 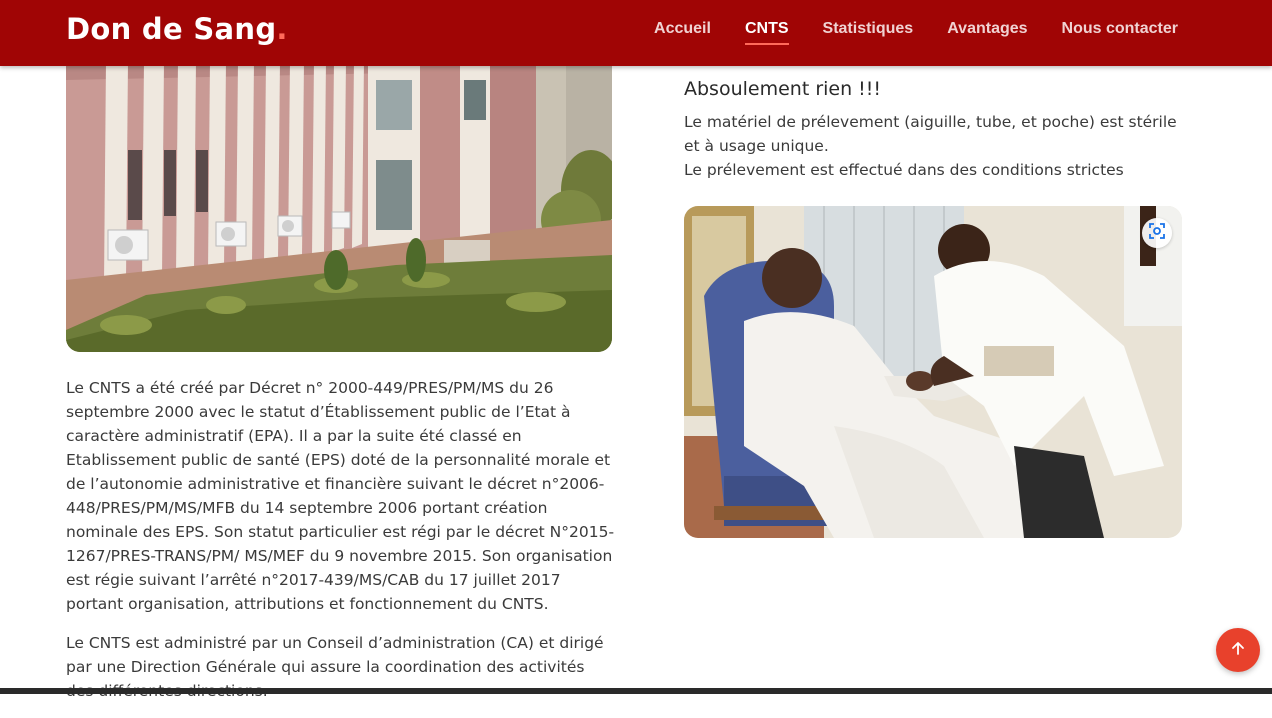 I want to click on nav-cnts: CNTS, so click(x=766, y=32).